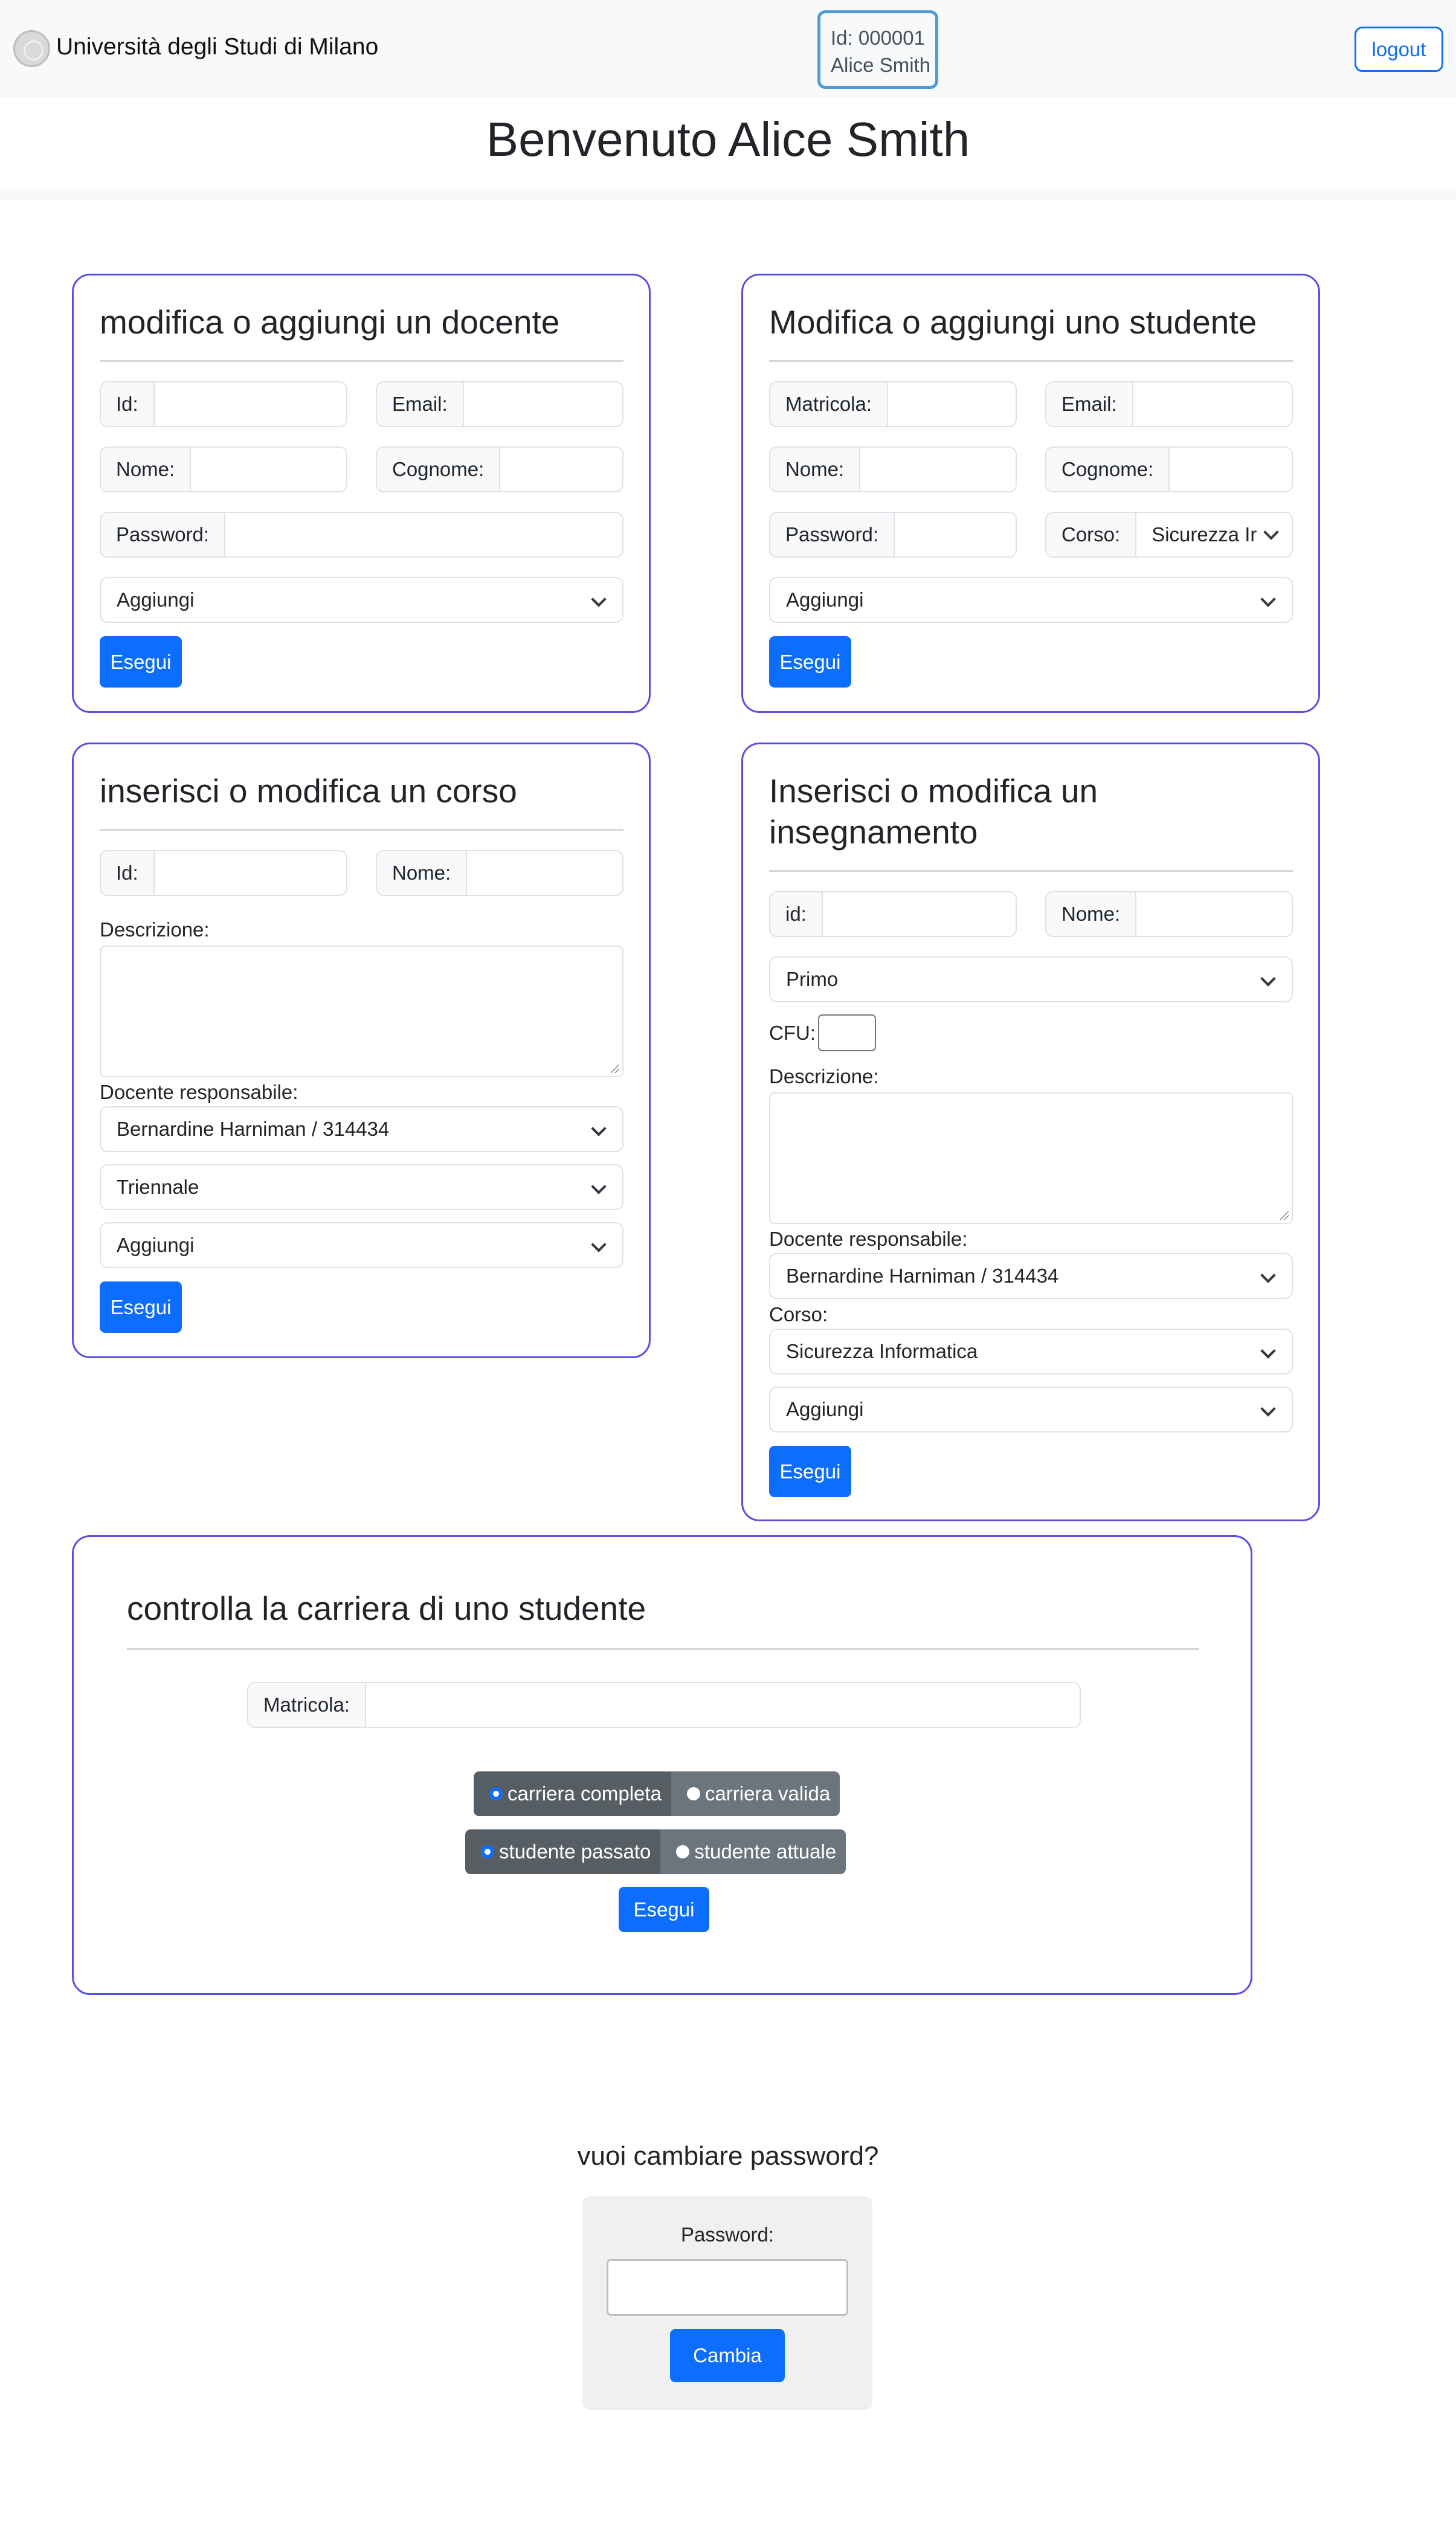  I want to click on corso-nome-field: Nome:, so click(499, 873).